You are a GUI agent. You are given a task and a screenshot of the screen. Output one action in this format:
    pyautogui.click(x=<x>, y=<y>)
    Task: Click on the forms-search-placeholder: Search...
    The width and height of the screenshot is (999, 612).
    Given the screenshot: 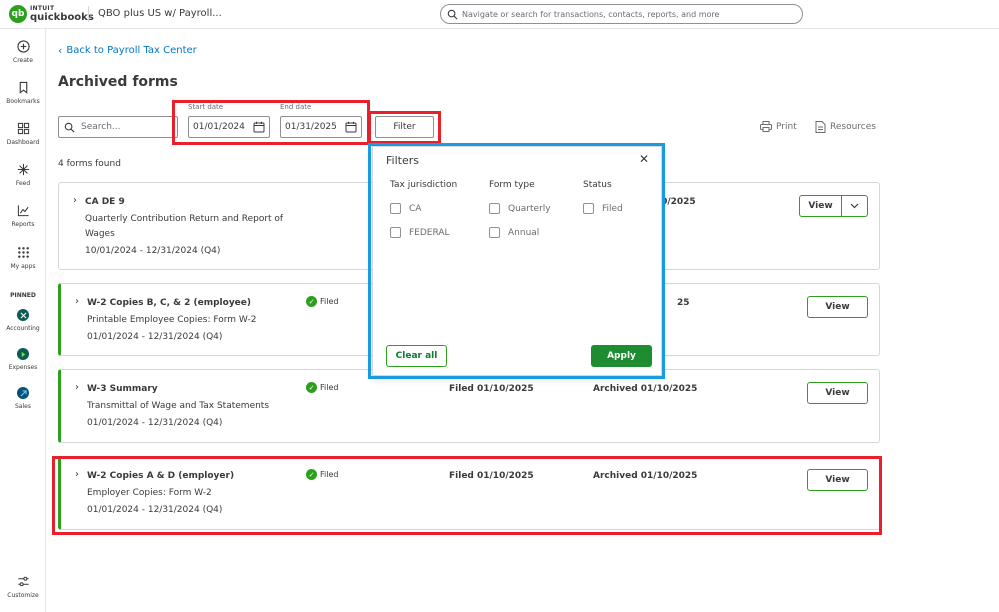 What is the action you would take?
    pyautogui.click(x=101, y=127)
    